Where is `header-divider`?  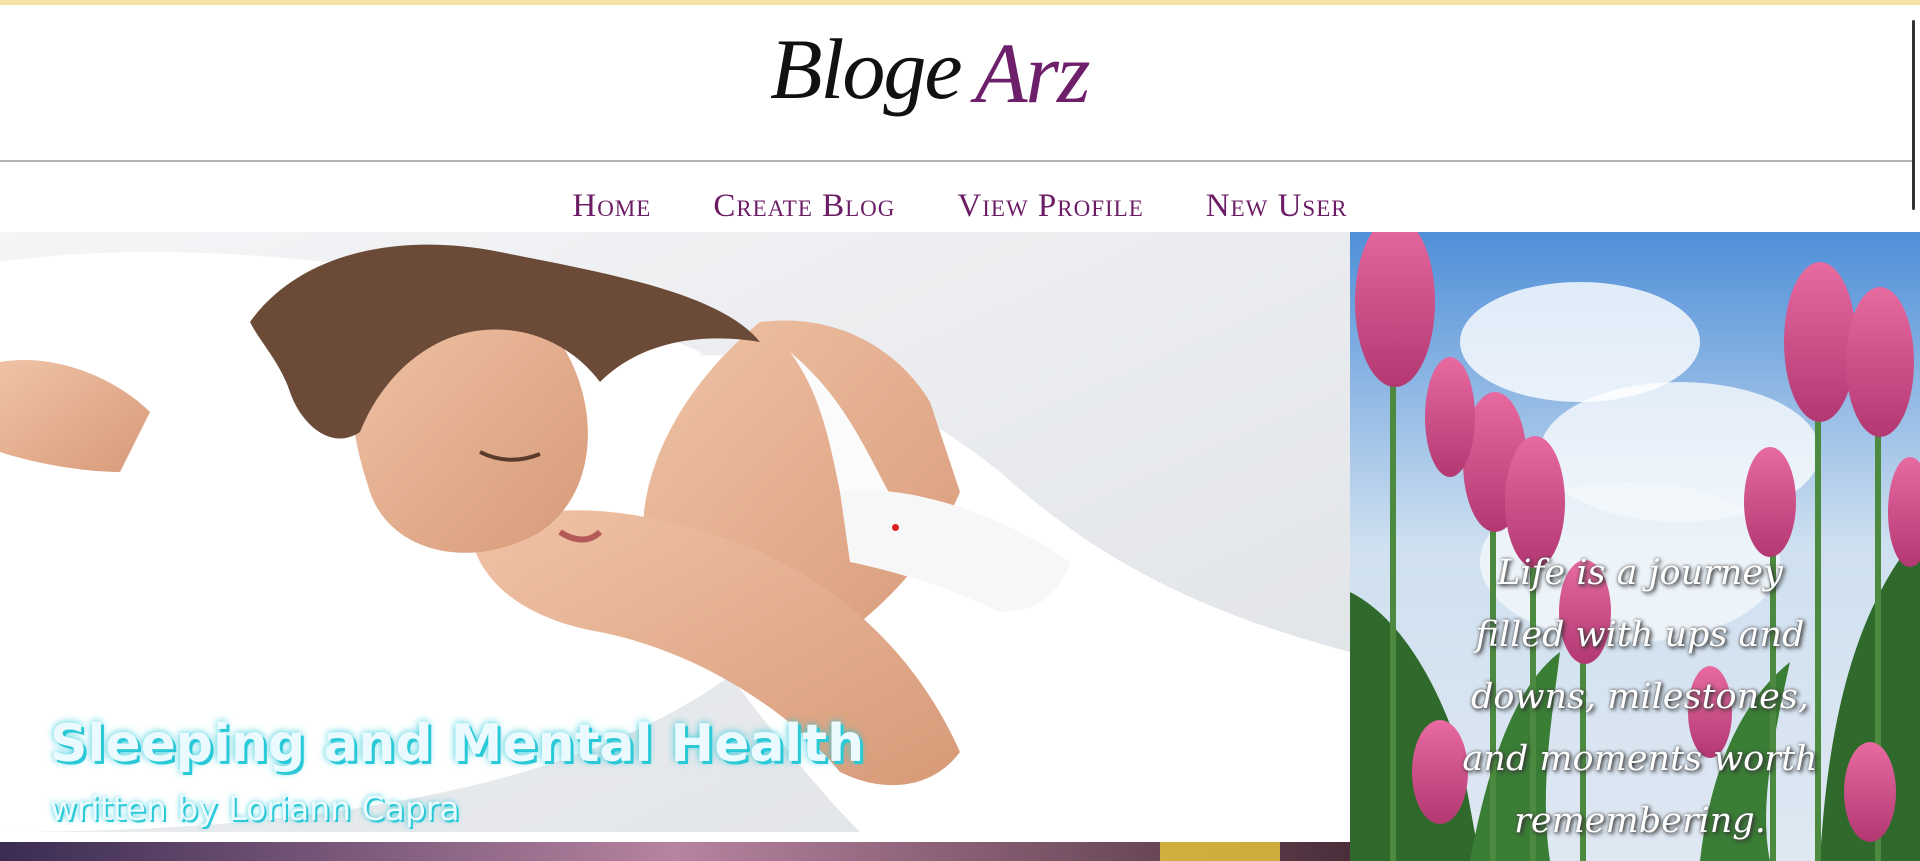
header-divider is located at coordinates (956, 161).